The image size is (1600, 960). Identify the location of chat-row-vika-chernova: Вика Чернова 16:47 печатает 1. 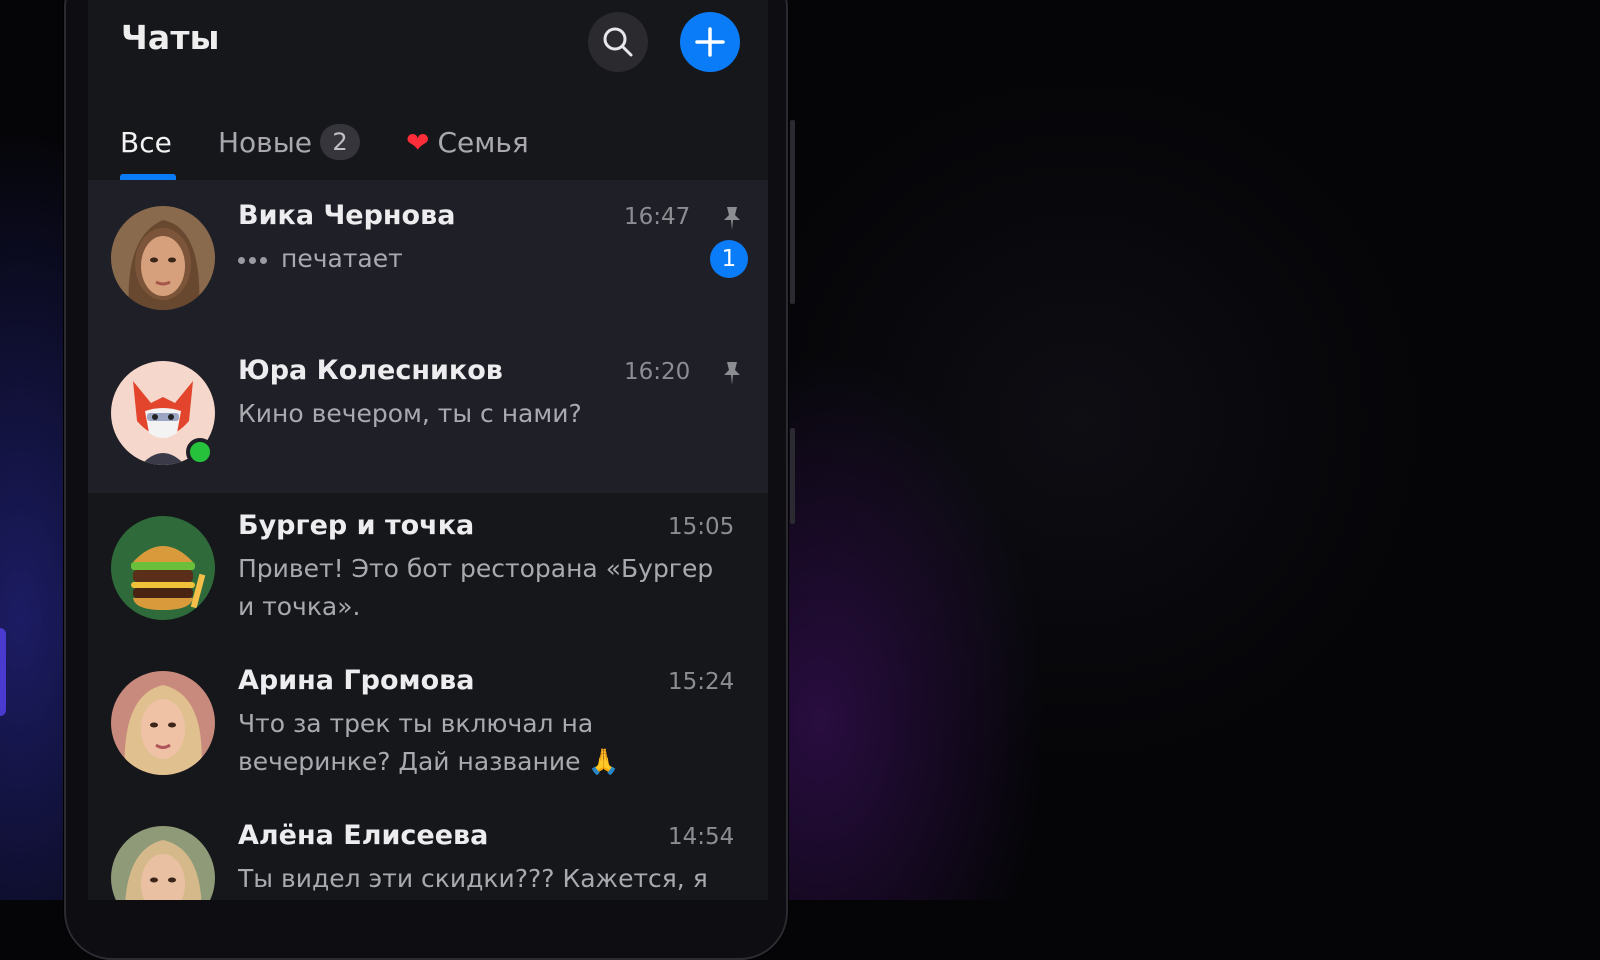
(428, 259).